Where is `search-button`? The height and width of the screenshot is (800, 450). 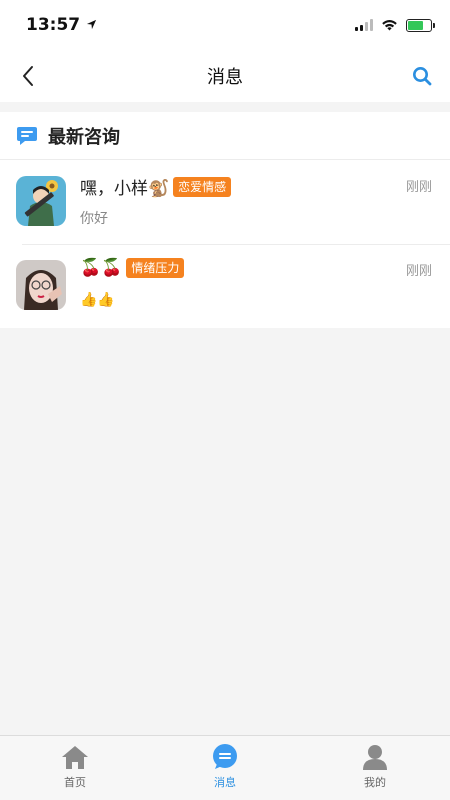
search-button is located at coordinates (422, 76).